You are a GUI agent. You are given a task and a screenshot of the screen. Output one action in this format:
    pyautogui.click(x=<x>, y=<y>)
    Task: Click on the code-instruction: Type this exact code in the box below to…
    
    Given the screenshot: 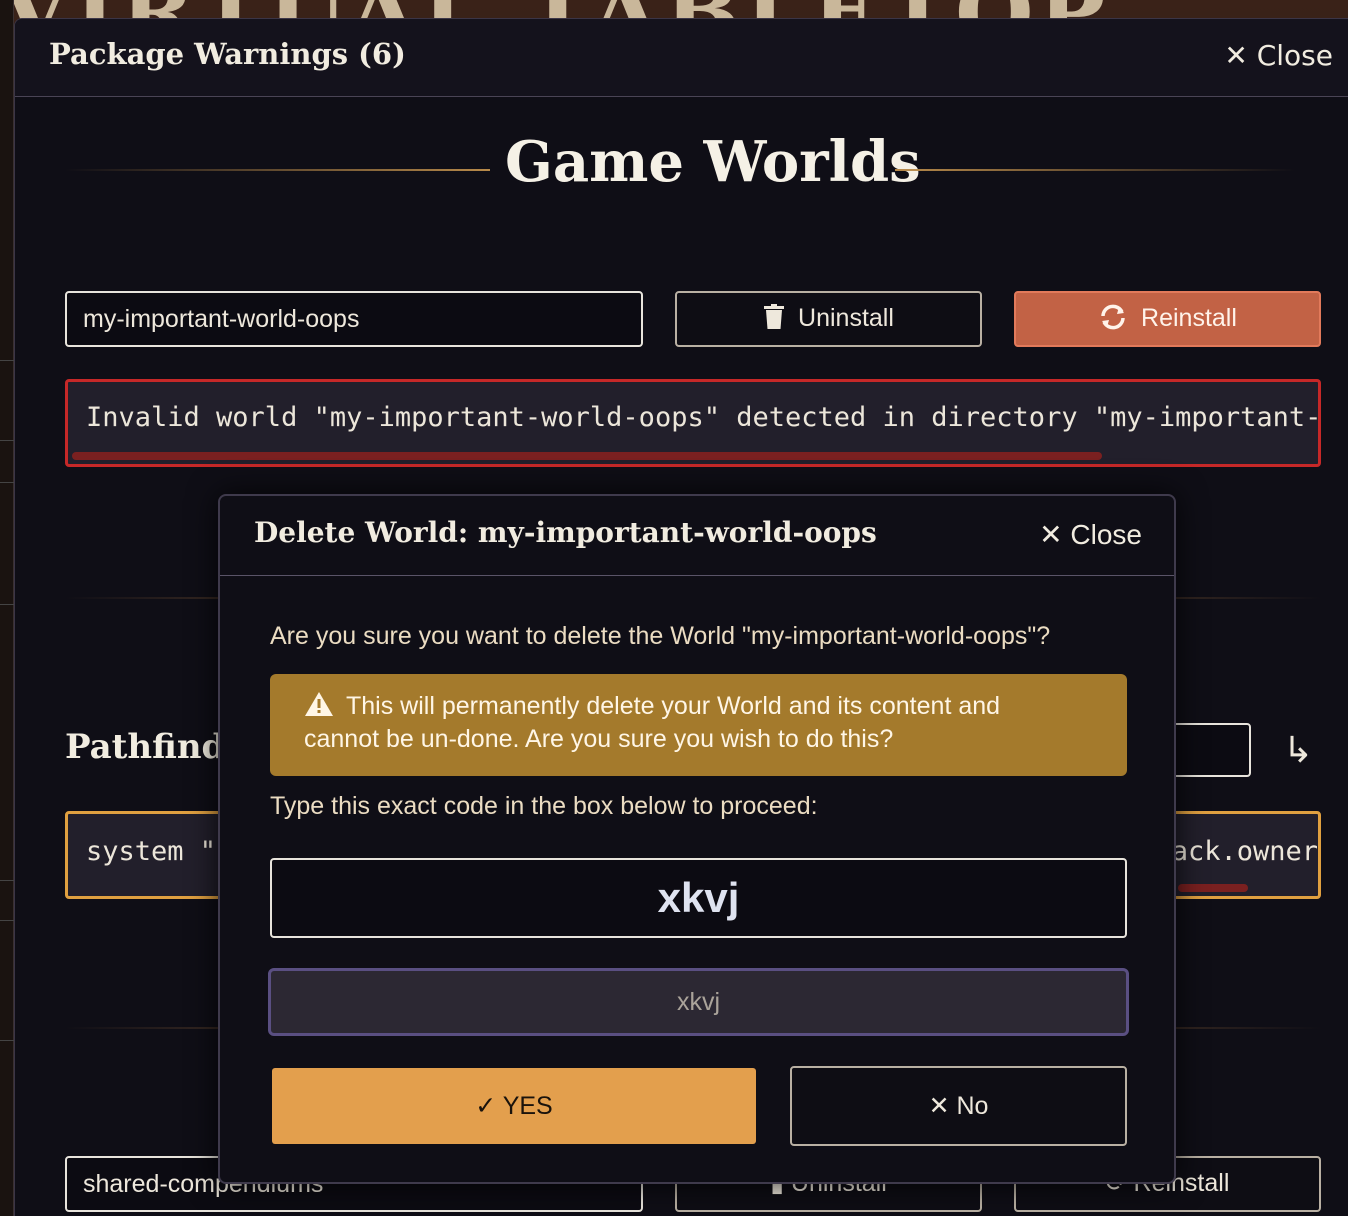 What is the action you would take?
    pyautogui.click(x=544, y=806)
    